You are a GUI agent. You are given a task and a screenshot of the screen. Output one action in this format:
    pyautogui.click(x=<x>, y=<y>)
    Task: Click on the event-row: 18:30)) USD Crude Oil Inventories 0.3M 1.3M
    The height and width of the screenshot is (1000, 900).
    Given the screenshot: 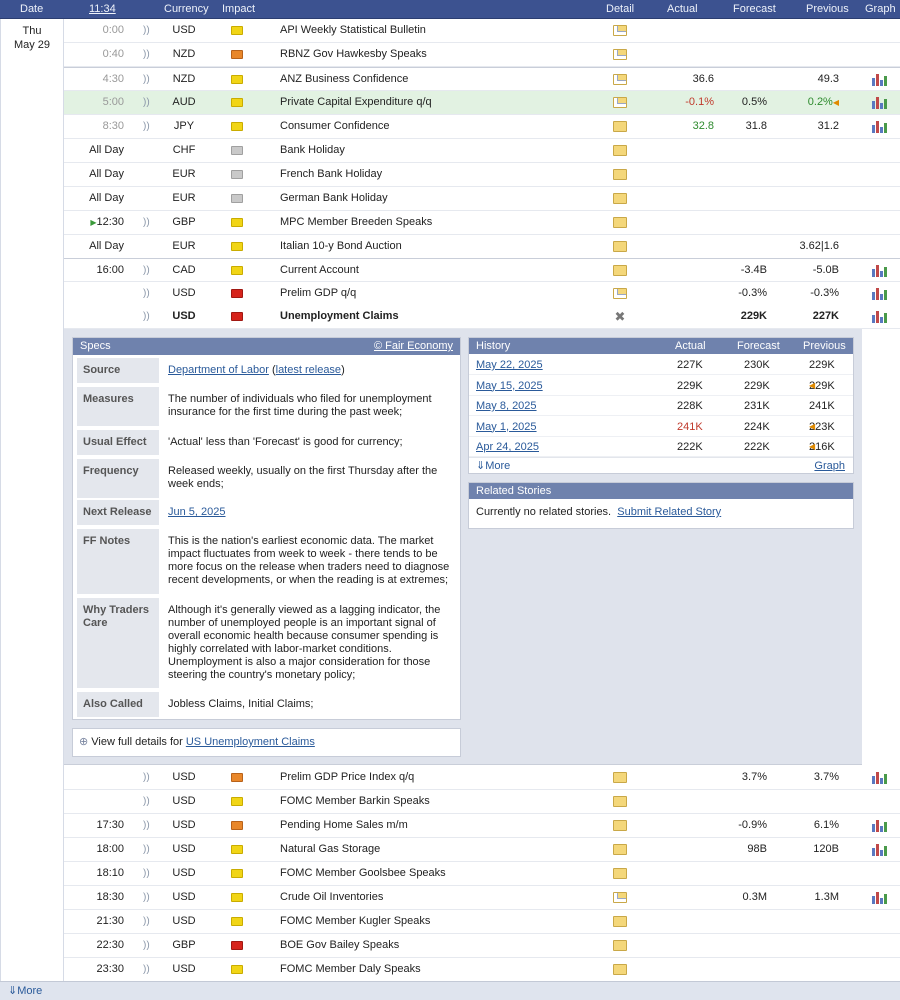 What is the action you would take?
    pyautogui.click(x=482, y=898)
    